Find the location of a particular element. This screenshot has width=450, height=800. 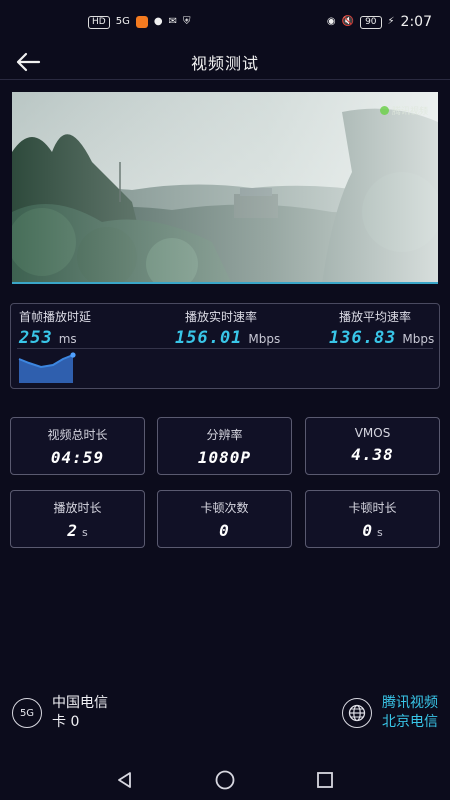

back-button is located at coordinates (28, 62).